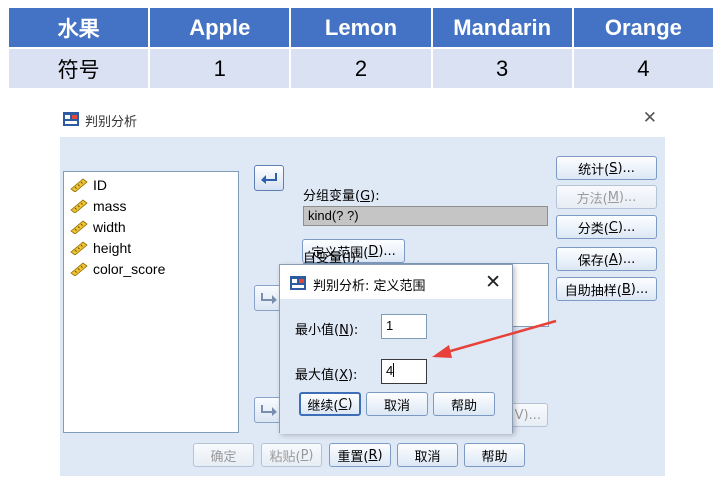  I want to click on minimum-label: 最小值(N):, so click(326, 328).